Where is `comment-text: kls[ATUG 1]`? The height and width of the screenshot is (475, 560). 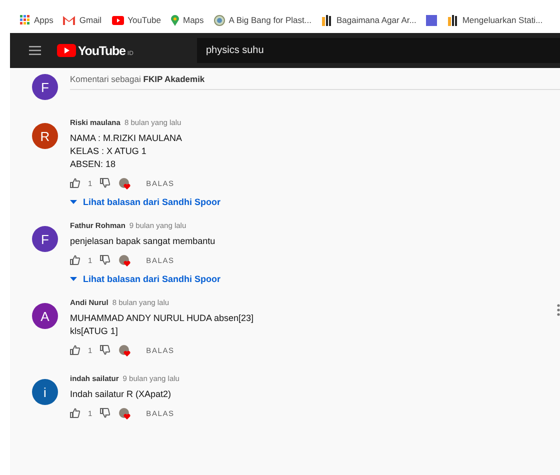 comment-text: kls[ATUG 1] is located at coordinates (94, 331).